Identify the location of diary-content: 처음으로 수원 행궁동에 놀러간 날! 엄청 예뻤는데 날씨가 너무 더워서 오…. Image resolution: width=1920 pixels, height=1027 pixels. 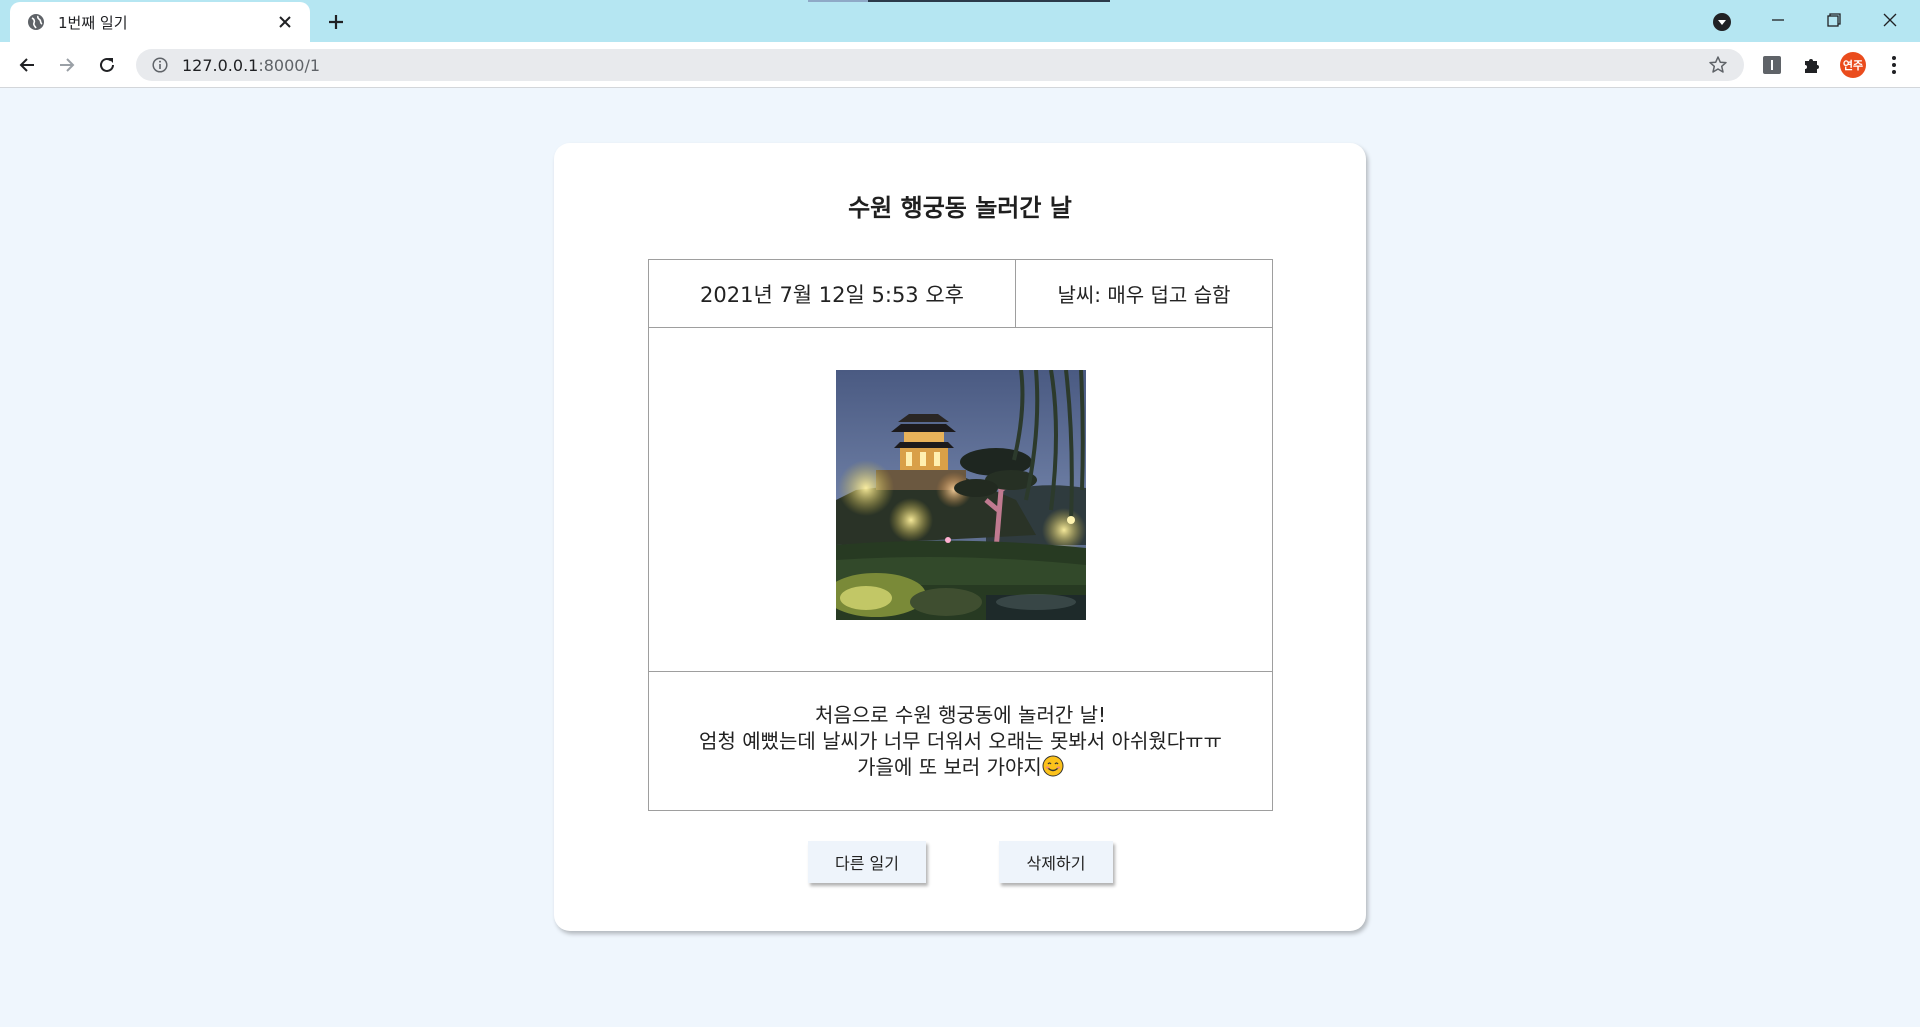
(960, 741).